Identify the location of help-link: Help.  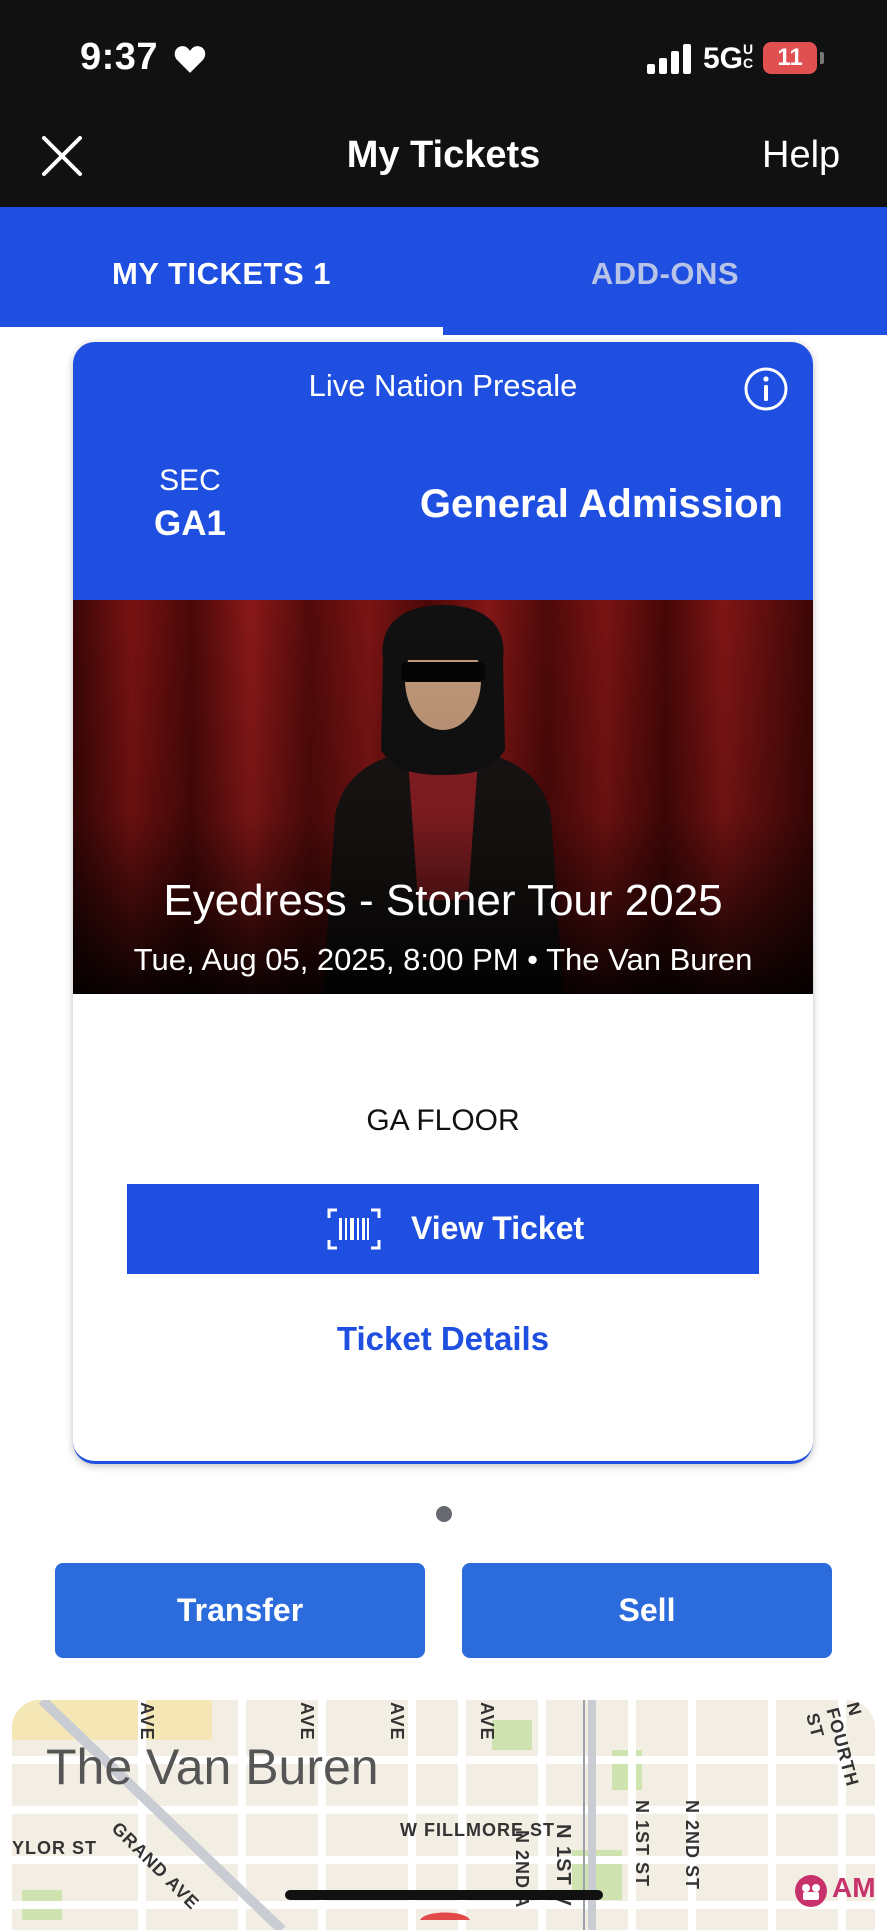
(801, 155).